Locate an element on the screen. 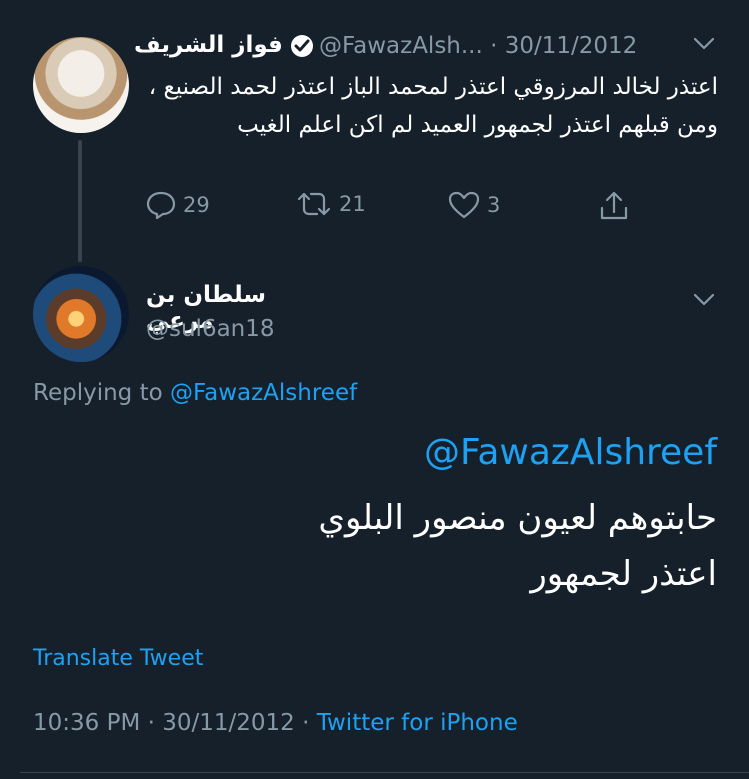  parent-handle-date: @FawazAlsh... · 30/11/2012 is located at coordinates (478, 46).